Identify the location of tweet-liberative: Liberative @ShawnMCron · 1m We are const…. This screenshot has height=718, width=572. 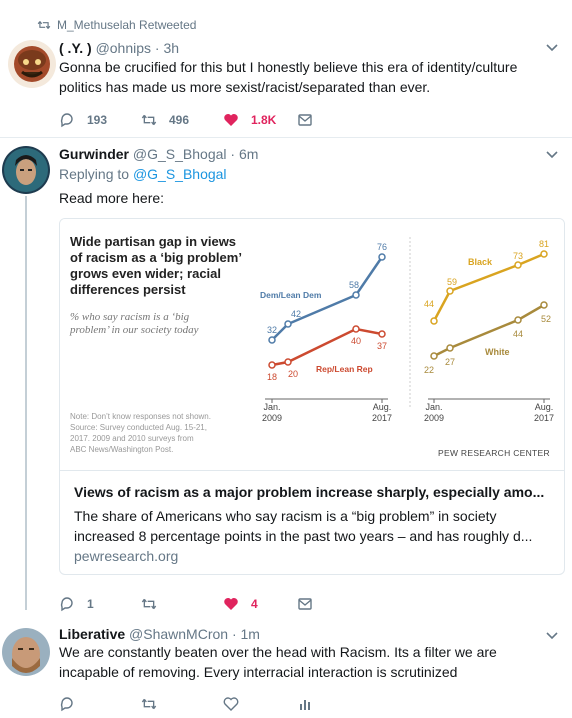
(286, 669).